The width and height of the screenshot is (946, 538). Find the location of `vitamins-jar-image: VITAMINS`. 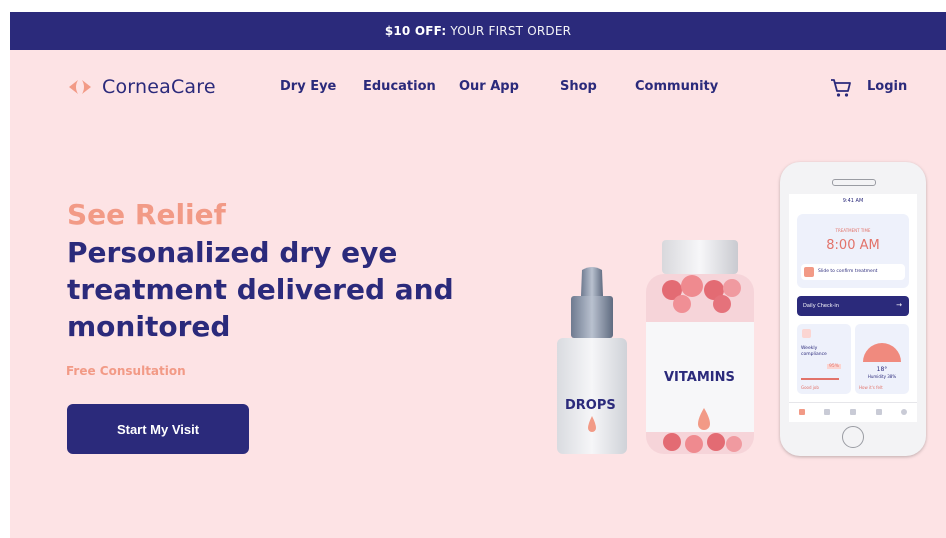

vitamins-jar-image: VITAMINS is located at coordinates (700, 347).